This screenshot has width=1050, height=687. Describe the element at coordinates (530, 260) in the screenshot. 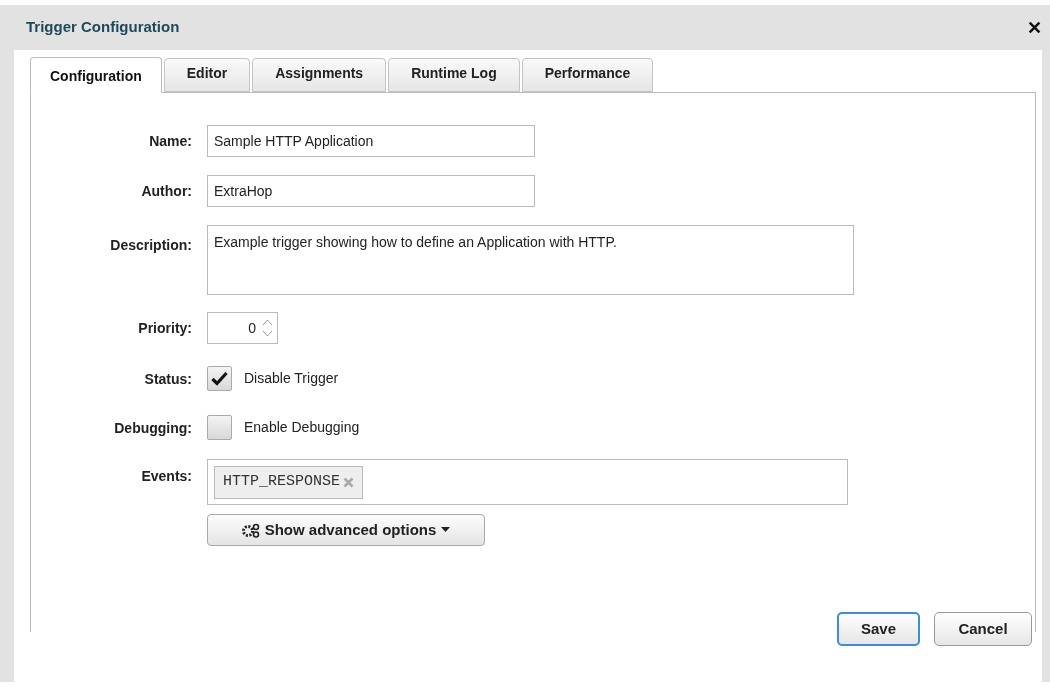

I see `description-field: Example trigger showing how to define an Application with HTTP.` at that location.